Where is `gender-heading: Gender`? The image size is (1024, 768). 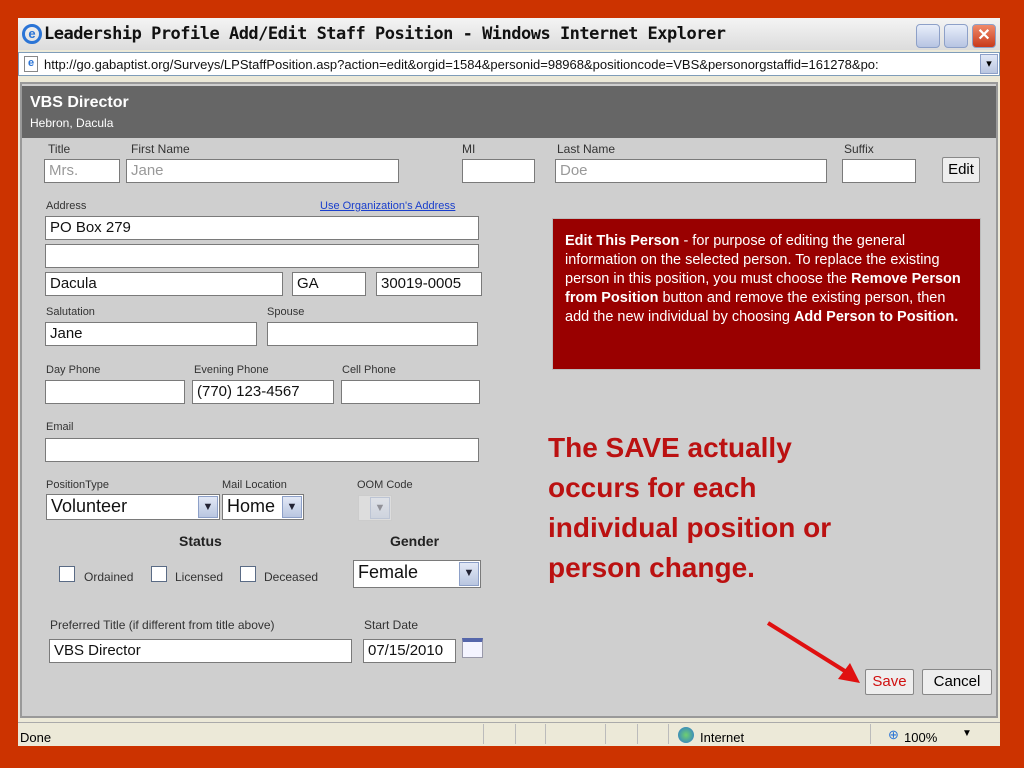
gender-heading: Gender is located at coordinates (415, 541).